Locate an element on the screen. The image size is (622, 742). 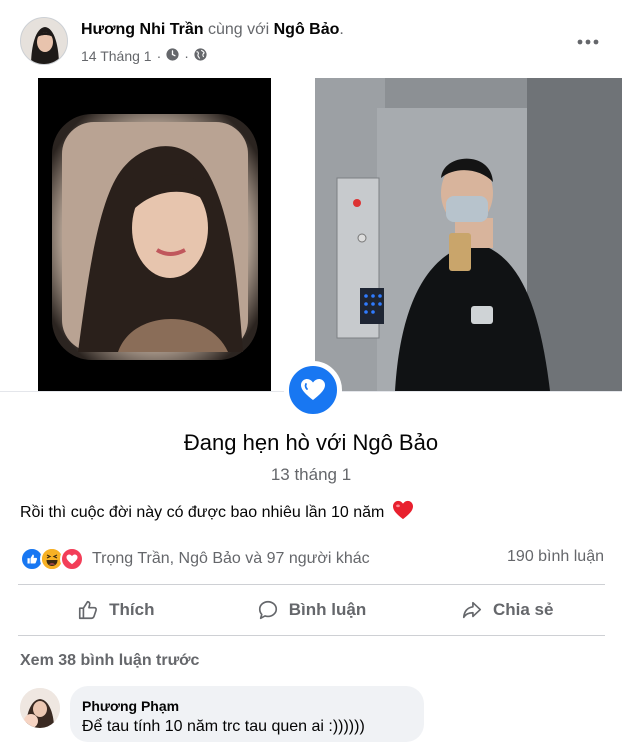
globe-icon is located at coordinates (200, 56).